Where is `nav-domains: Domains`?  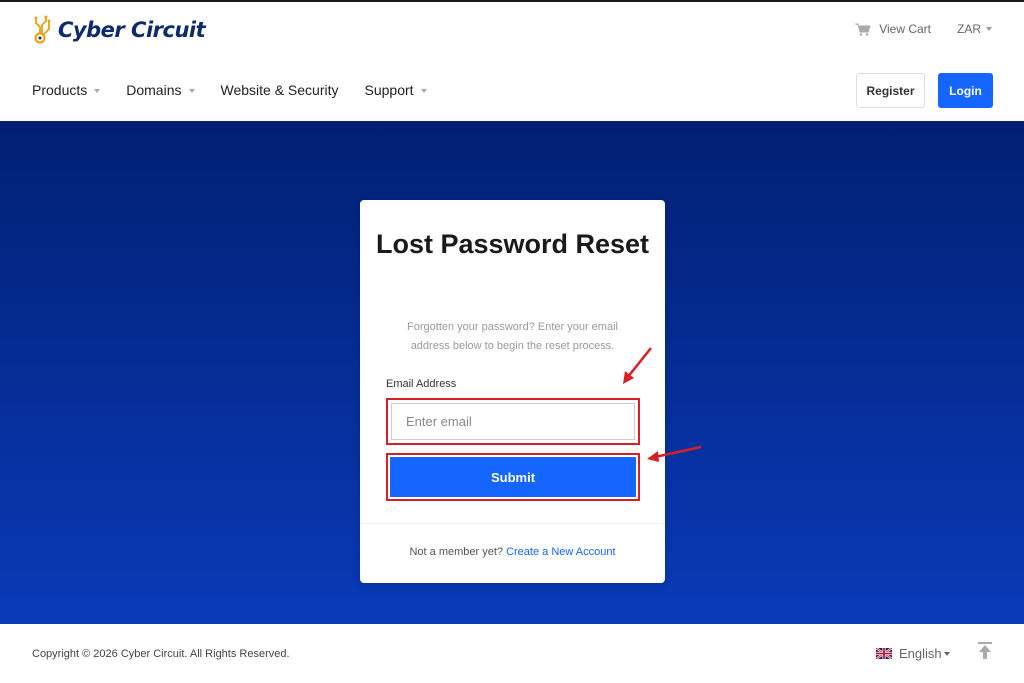 nav-domains: Domains is located at coordinates (160, 90).